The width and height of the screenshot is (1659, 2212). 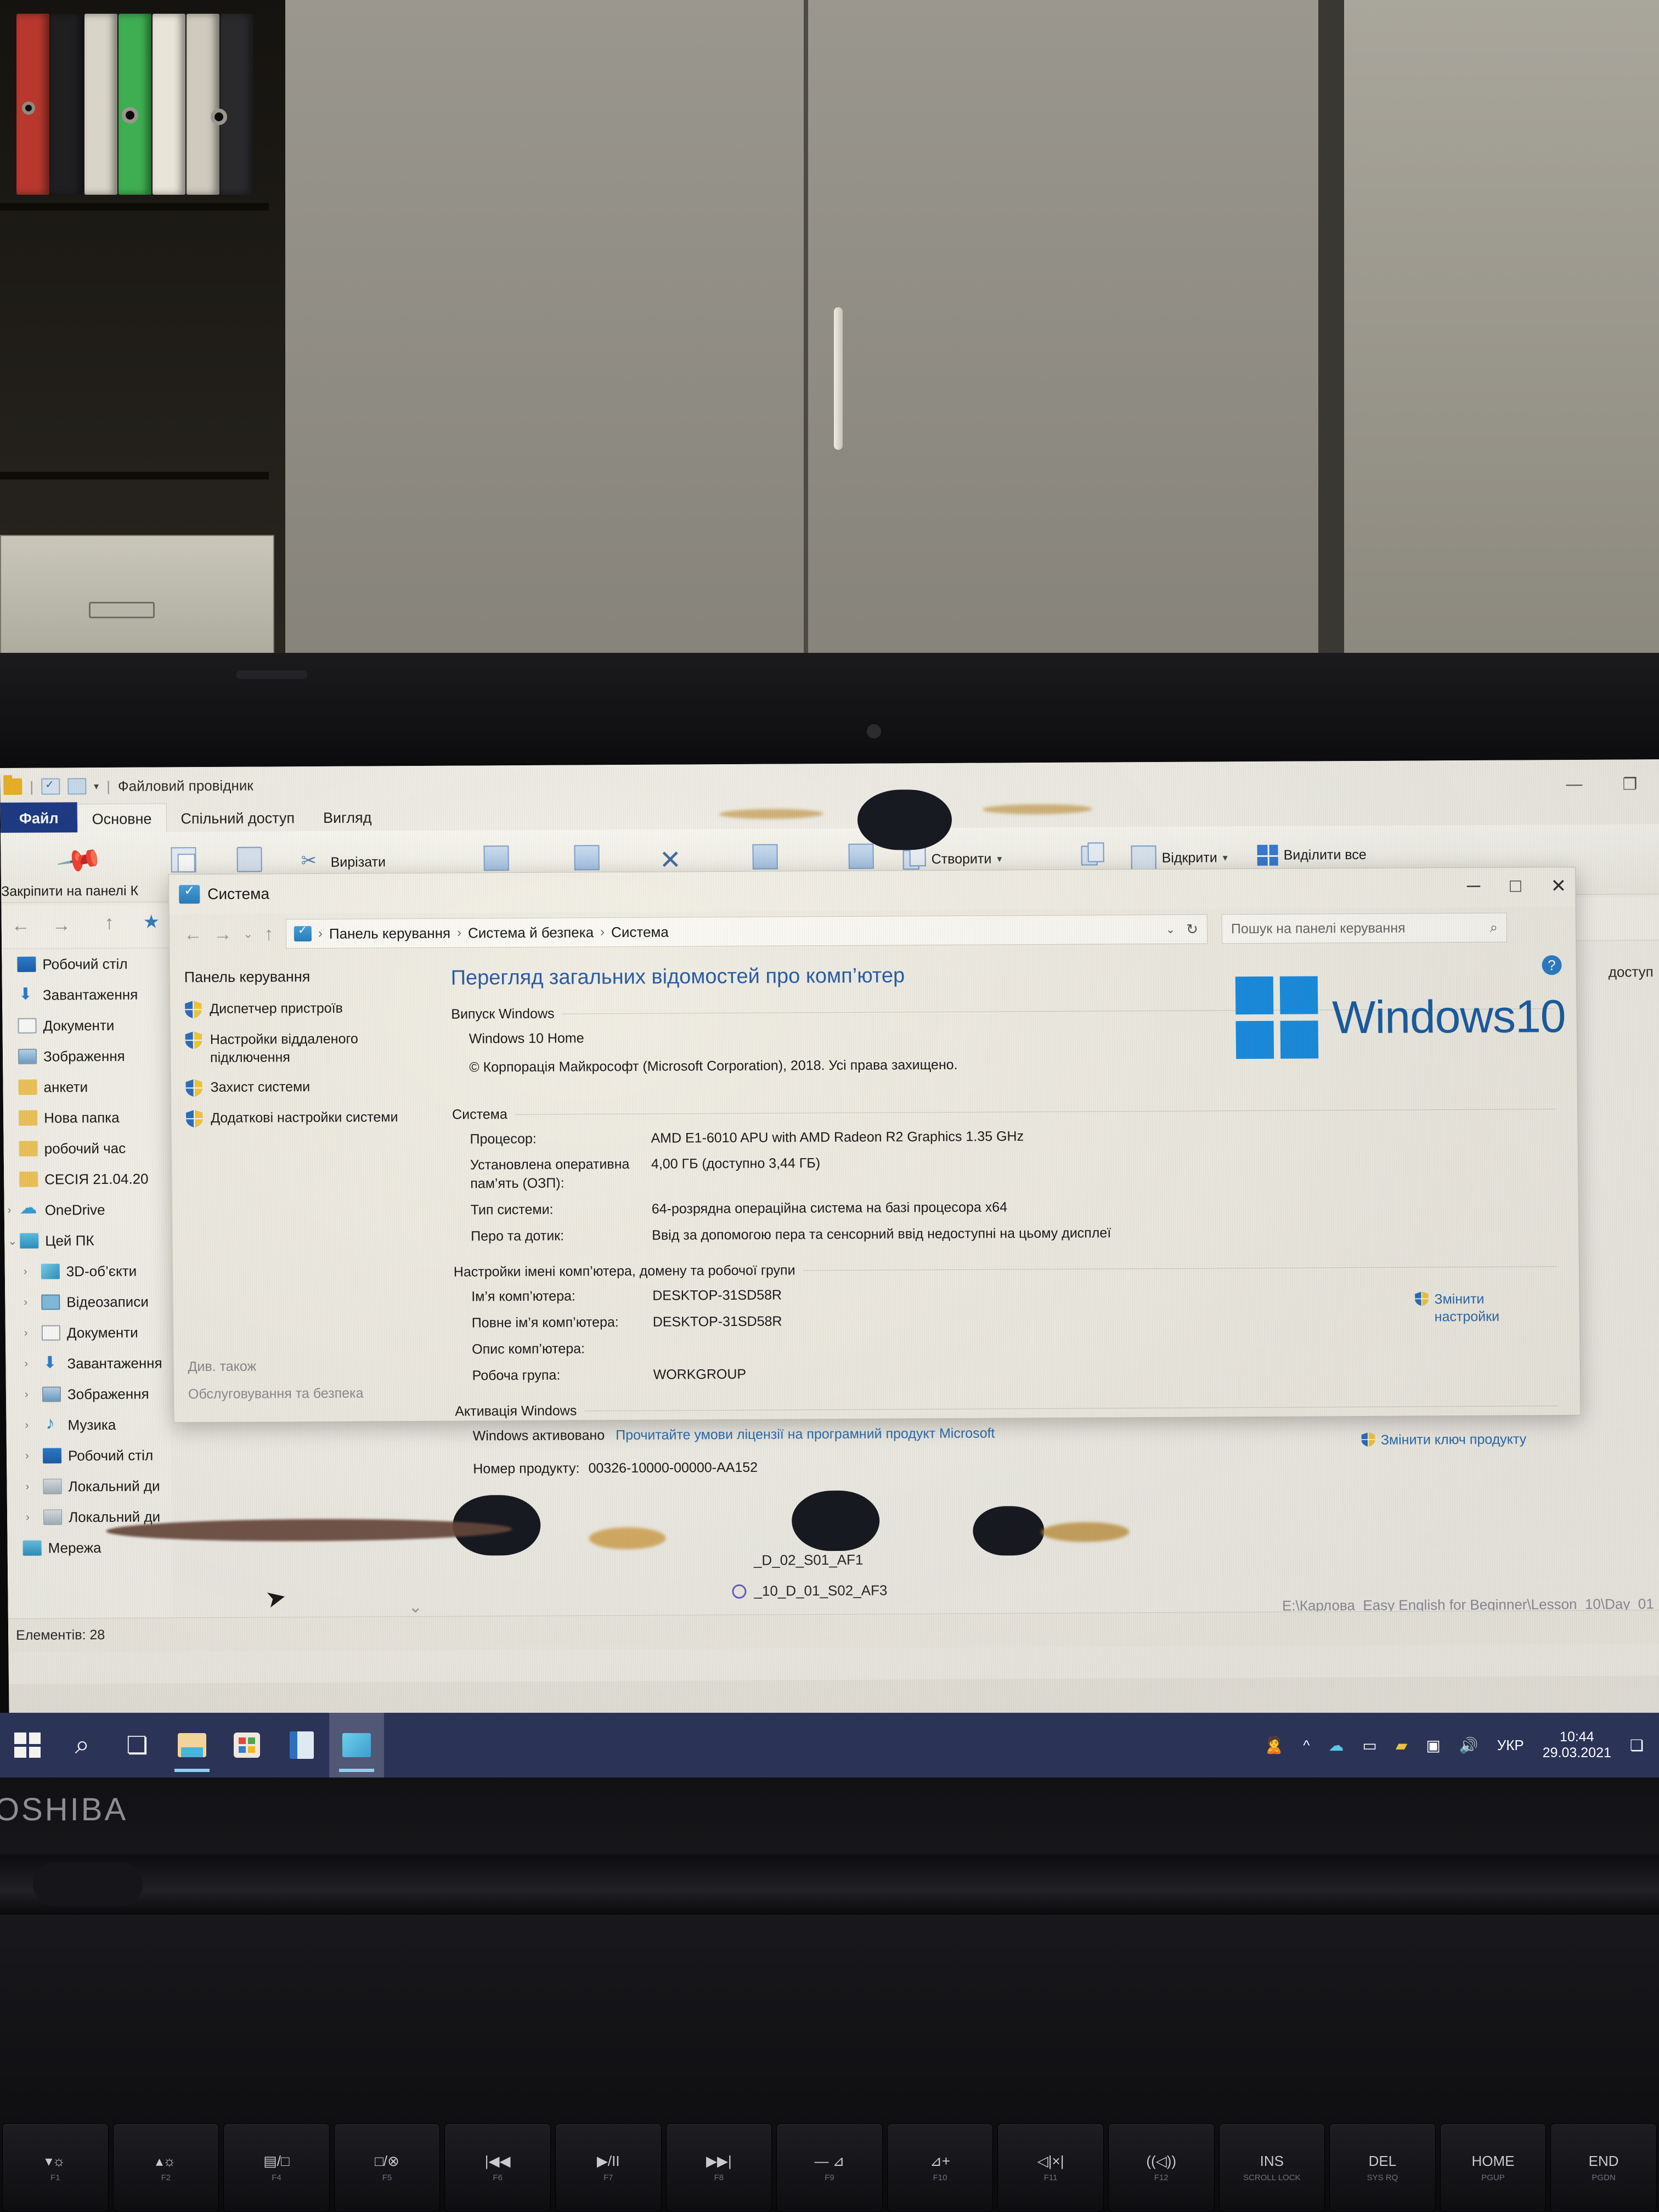 I want to click on pin-icon: 📌, so click(x=80, y=861).